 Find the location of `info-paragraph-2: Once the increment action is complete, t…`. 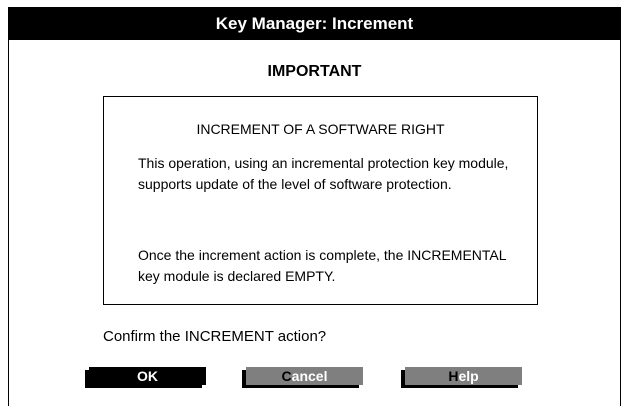

info-paragraph-2: Once the increment action is complete, t… is located at coordinates (322, 265).